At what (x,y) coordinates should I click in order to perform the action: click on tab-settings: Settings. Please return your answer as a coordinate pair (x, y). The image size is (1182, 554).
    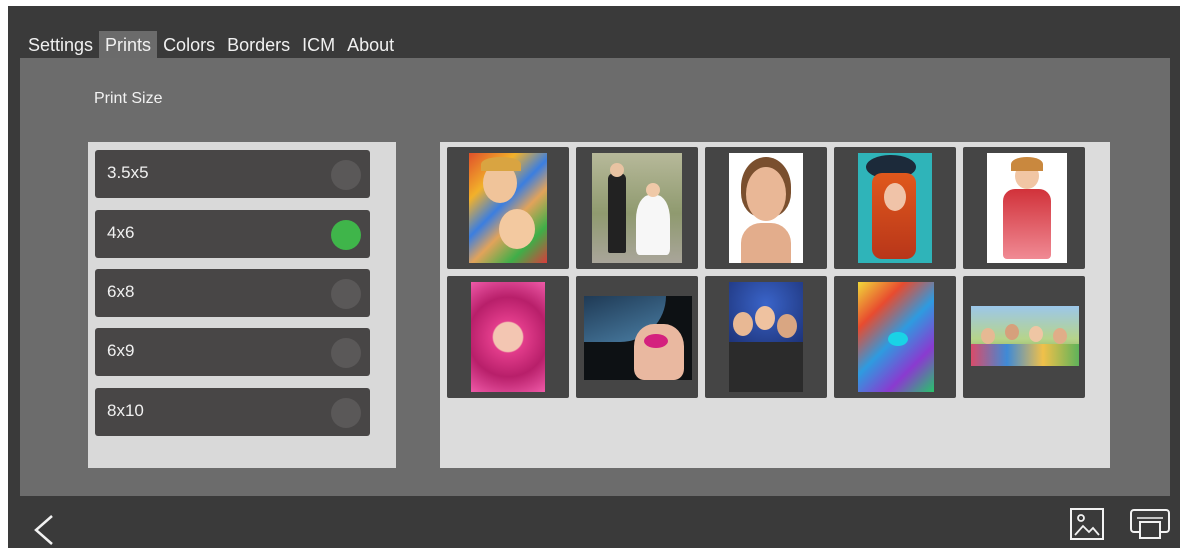
    Looking at the image, I should click on (60, 45).